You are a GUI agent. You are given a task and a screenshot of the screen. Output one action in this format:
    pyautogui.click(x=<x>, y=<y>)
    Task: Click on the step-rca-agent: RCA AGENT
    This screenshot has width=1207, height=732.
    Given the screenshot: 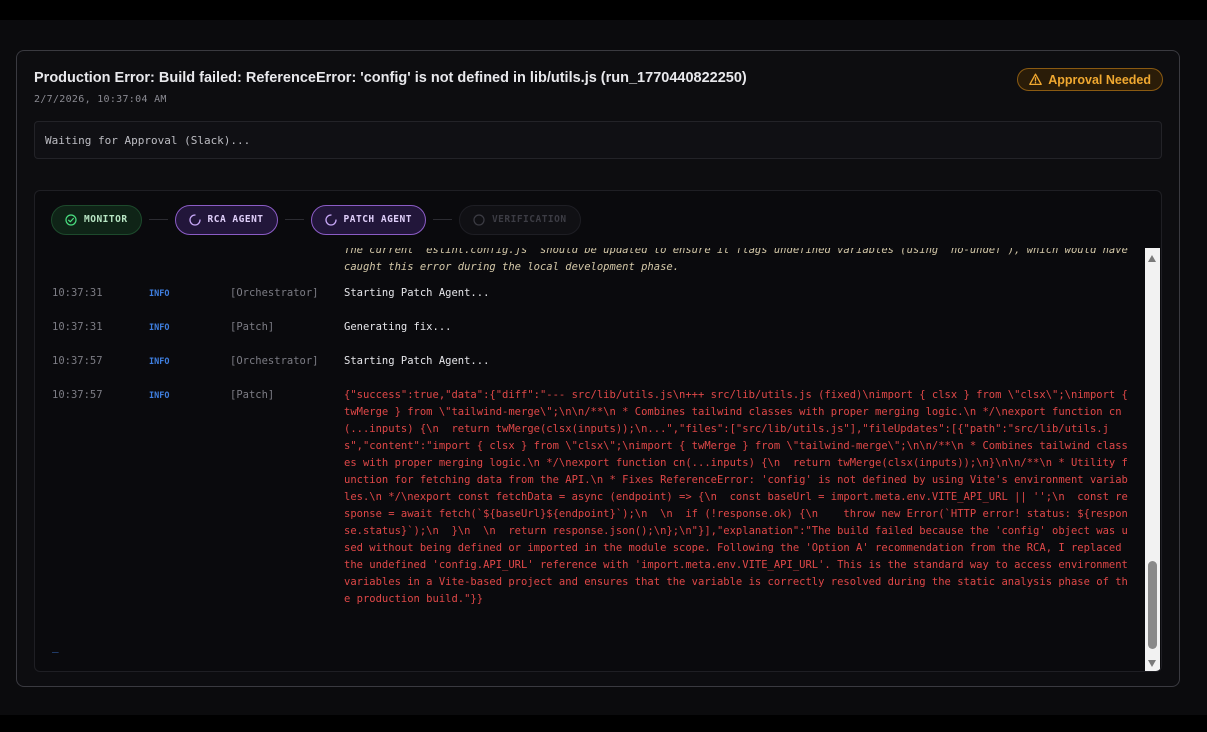 What is the action you would take?
    pyautogui.click(x=226, y=219)
    